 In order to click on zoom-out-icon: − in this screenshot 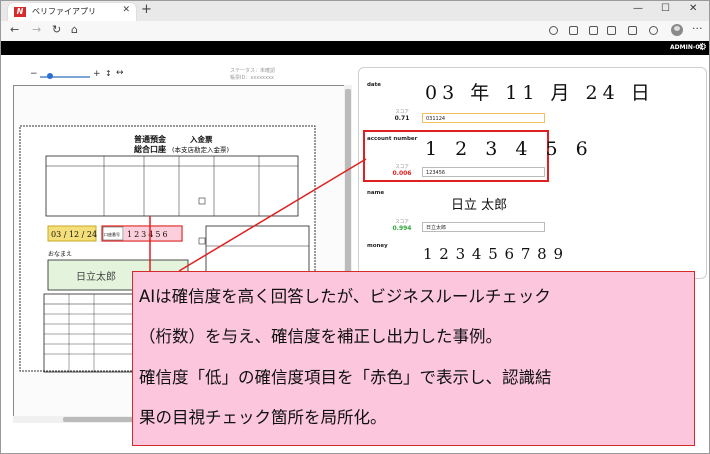, I will do `click(34, 74)`.